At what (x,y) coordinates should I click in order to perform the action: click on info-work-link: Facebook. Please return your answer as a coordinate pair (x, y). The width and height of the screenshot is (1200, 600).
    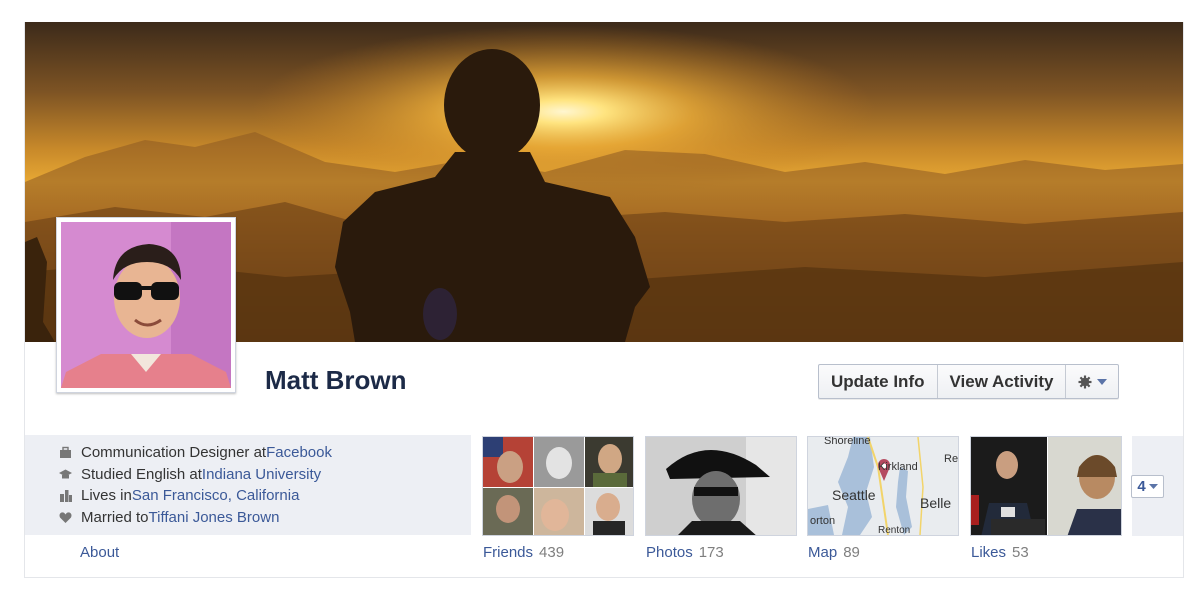
    Looking at the image, I should click on (299, 453).